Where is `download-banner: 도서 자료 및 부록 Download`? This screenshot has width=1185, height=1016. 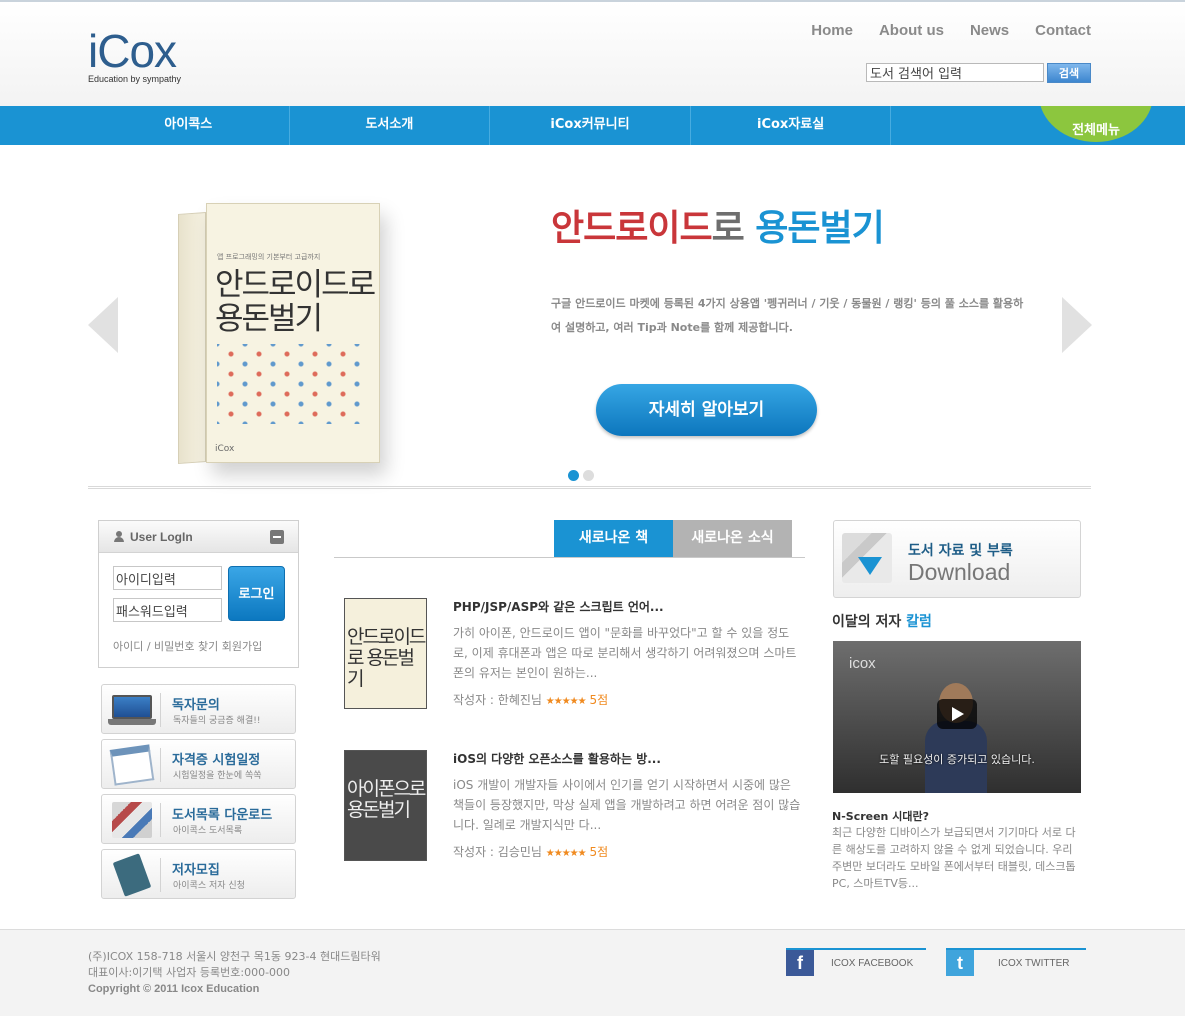
download-banner: 도서 자료 및 부록 Download is located at coordinates (957, 559).